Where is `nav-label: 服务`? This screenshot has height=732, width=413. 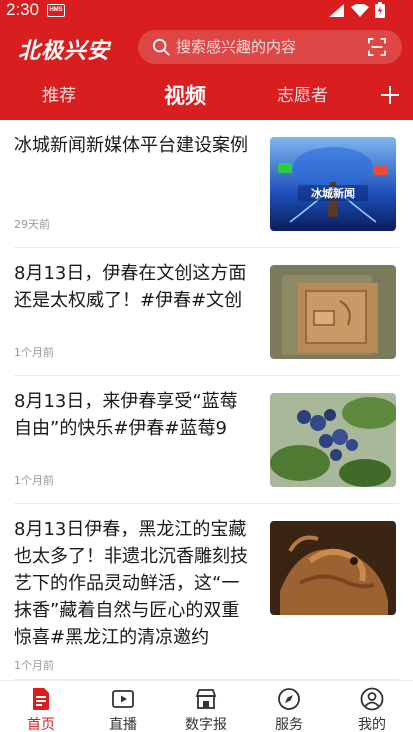
nav-label: 服务 is located at coordinates (289, 724).